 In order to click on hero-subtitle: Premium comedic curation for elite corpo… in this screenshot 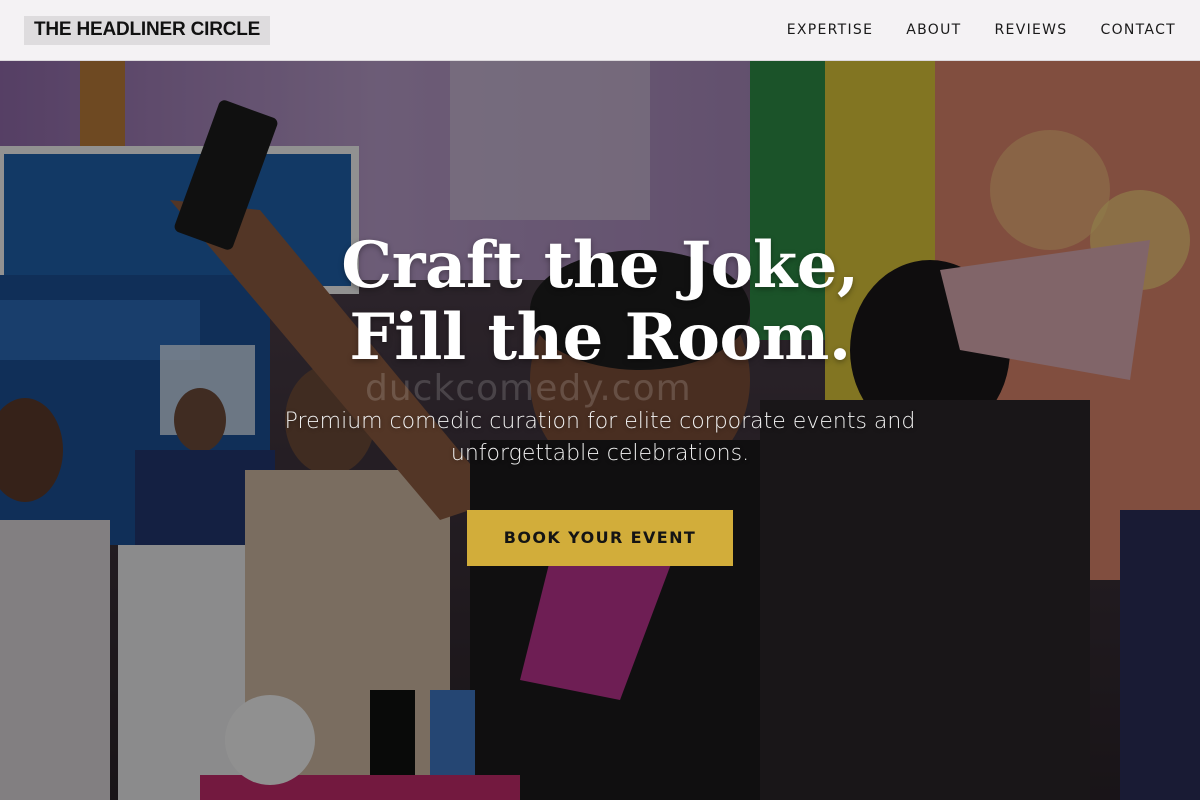, I will do `click(600, 437)`.